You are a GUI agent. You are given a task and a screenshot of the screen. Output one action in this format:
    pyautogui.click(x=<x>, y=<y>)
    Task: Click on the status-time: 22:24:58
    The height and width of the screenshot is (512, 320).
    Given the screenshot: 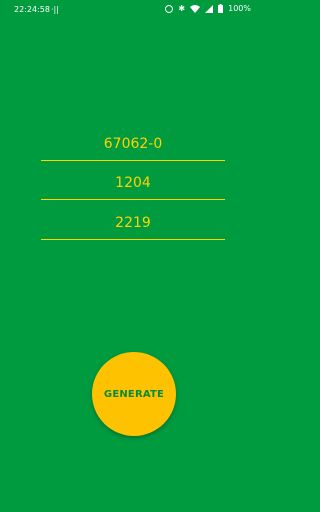 What is the action you would take?
    pyautogui.click(x=32, y=9)
    